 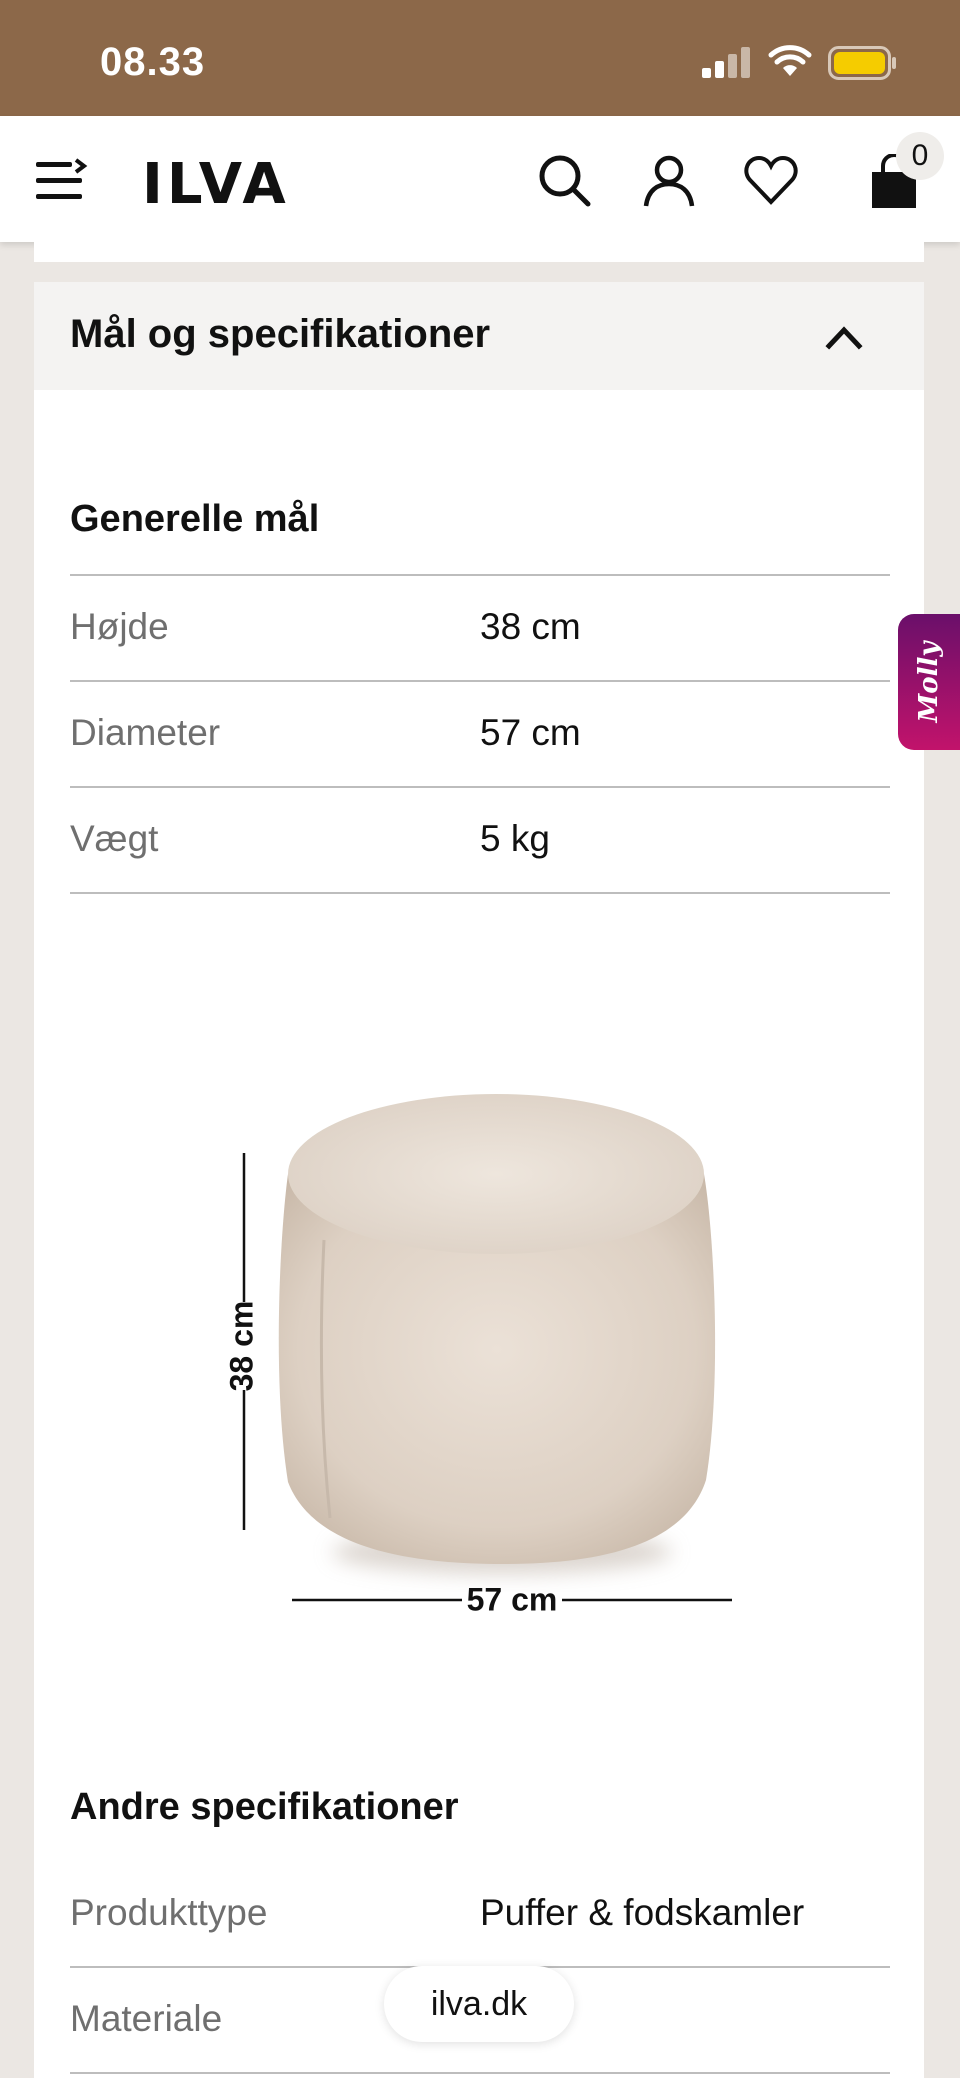 What do you see at coordinates (195, 519) in the screenshot?
I see `general-dimensions-title: Generelle mål` at bounding box center [195, 519].